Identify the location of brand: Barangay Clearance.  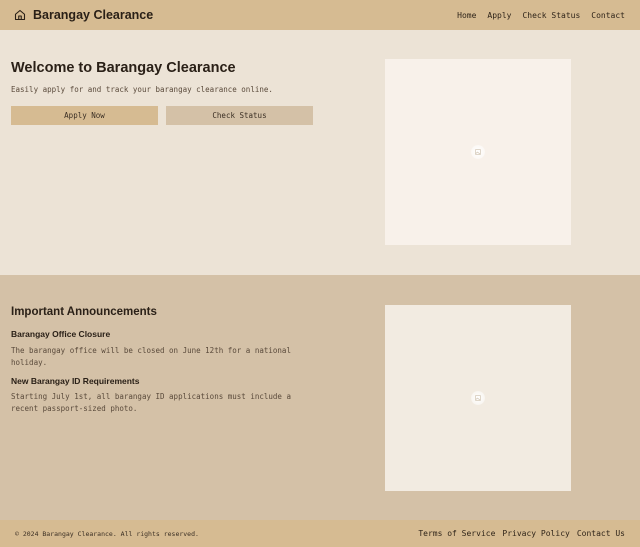
(83, 15).